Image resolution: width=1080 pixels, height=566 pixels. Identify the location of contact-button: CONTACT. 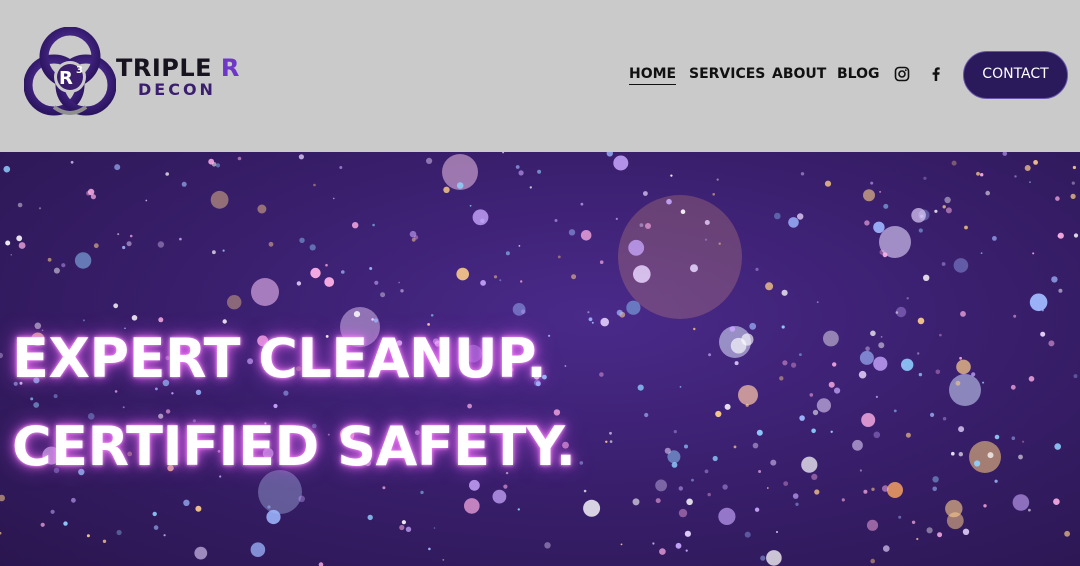
(1015, 75).